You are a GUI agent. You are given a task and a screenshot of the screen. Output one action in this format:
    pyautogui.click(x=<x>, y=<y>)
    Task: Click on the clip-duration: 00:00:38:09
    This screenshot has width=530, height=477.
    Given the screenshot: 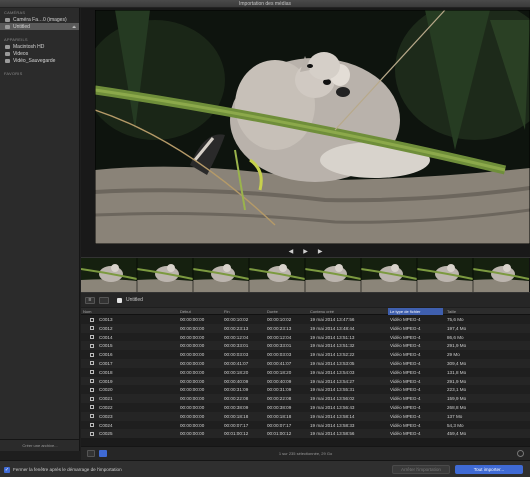 What is the action you would take?
    pyautogui.click(x=279, y=407)
    